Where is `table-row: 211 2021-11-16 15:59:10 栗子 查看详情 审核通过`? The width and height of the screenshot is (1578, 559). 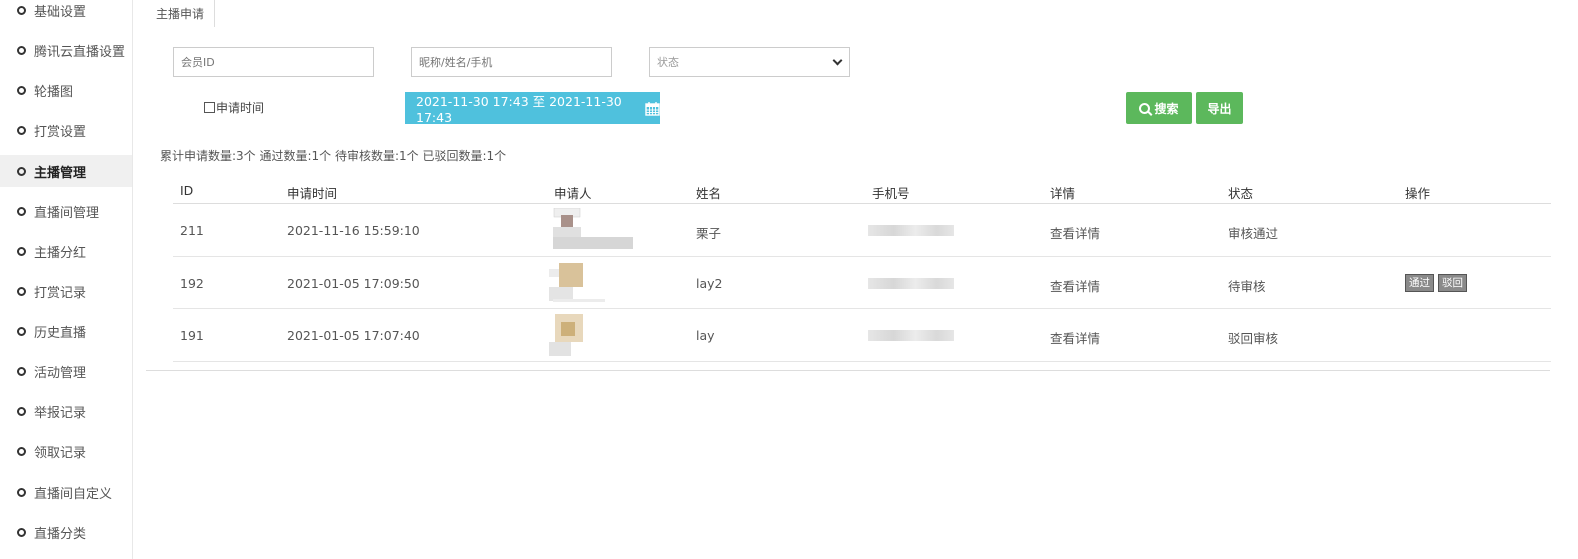 table-row: 211 2021-11-16 15:59:10 栗子 查看详情 审核通过 is located at coordinates (862, 230).